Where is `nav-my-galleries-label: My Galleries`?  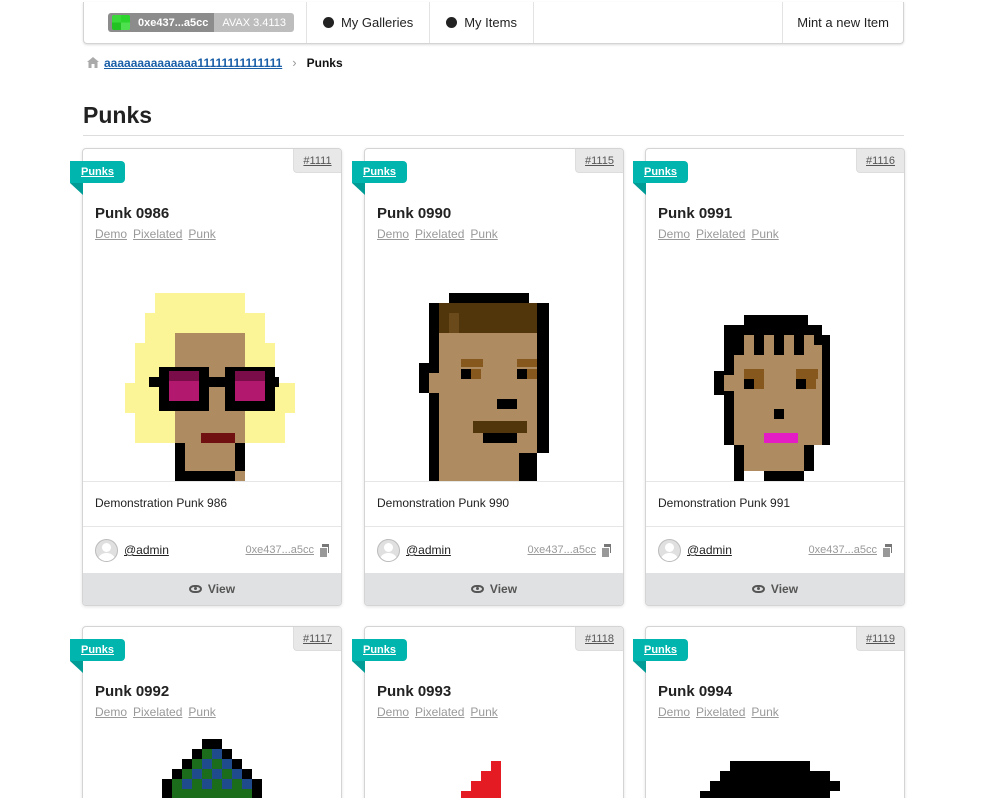
nav-my-galleries-label: My Galleries is located at coordinates (377, 22).